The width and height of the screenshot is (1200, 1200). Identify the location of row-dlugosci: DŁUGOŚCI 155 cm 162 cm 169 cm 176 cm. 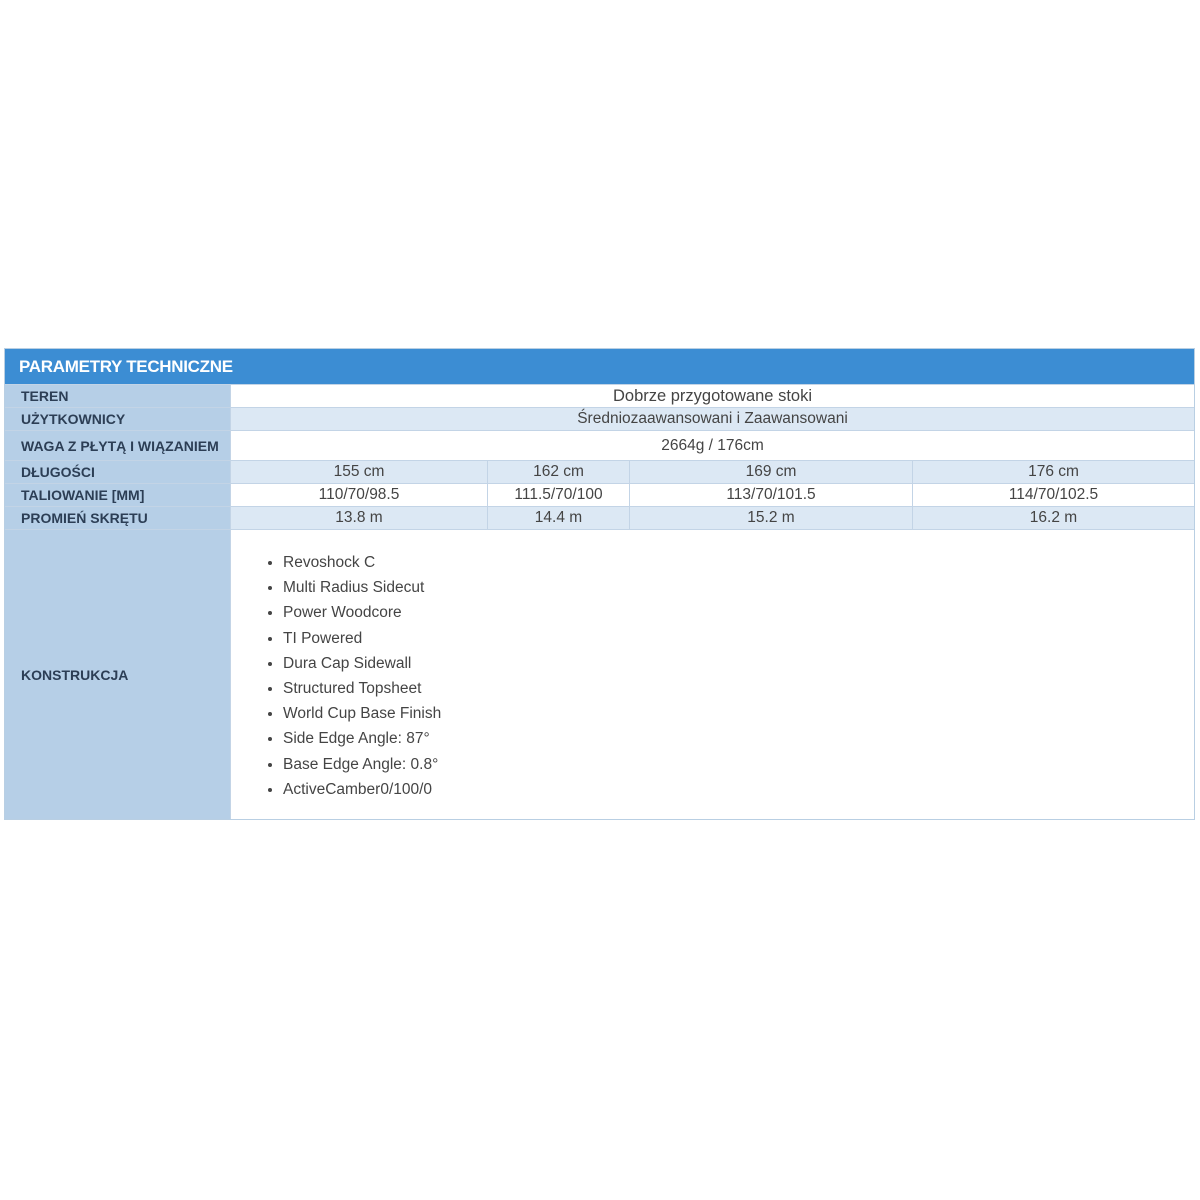
(599, 471).